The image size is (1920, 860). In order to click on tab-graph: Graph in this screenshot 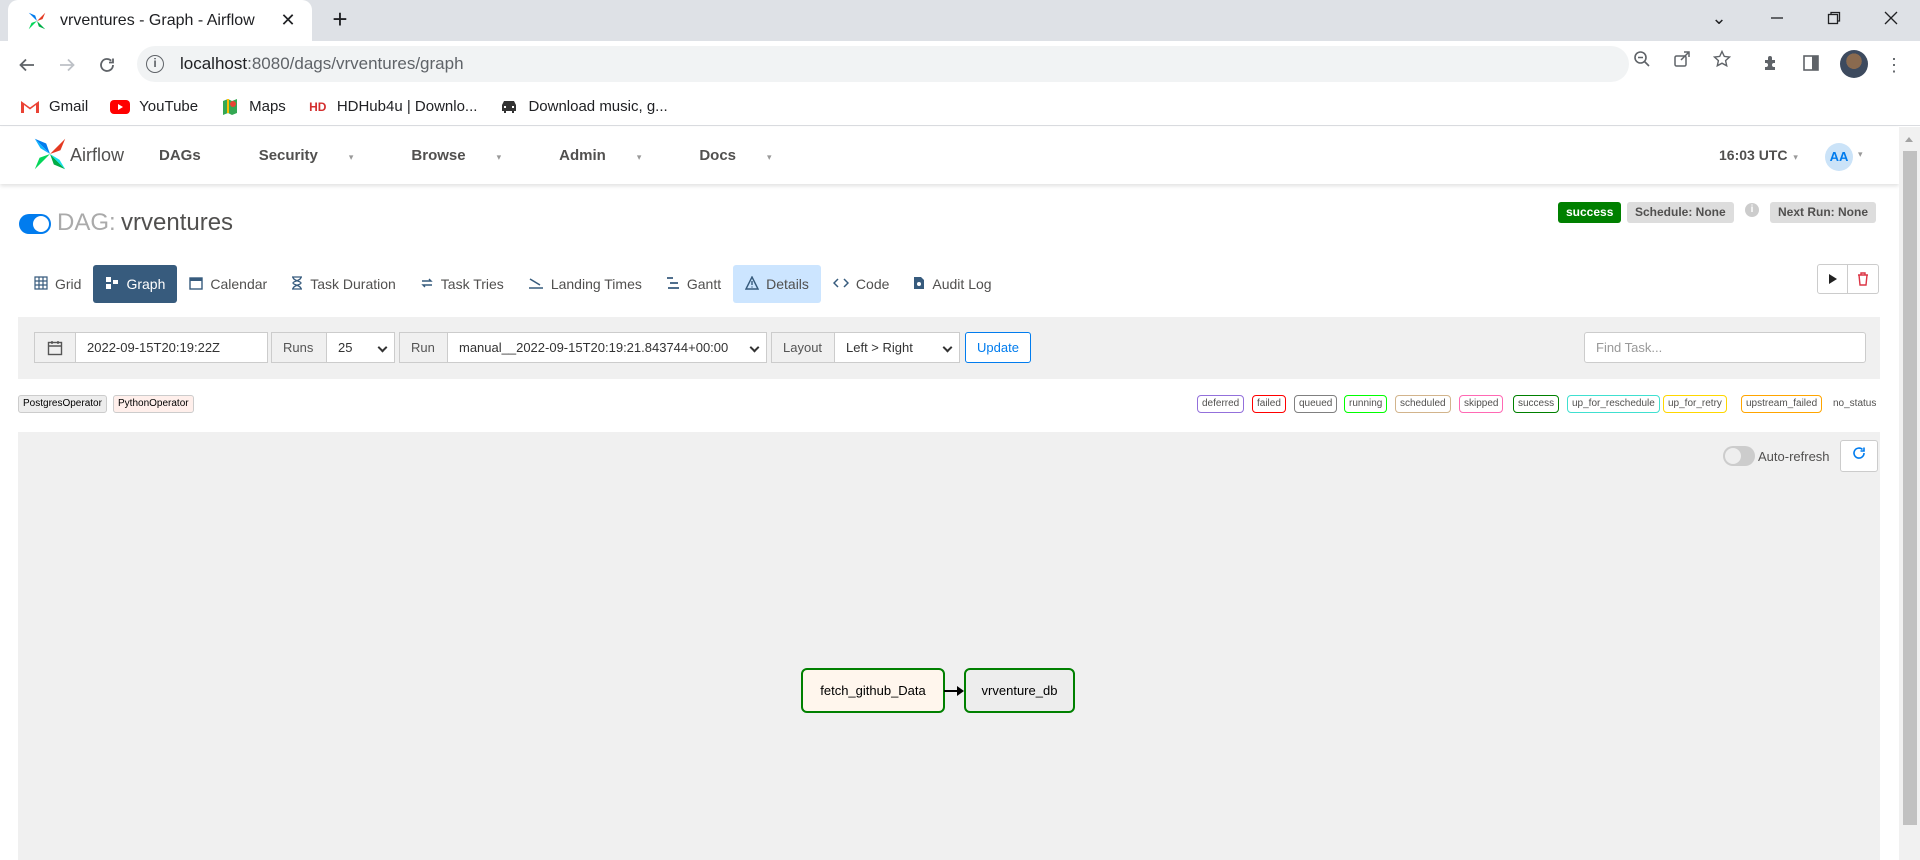, I will do `click(135, 284)`.